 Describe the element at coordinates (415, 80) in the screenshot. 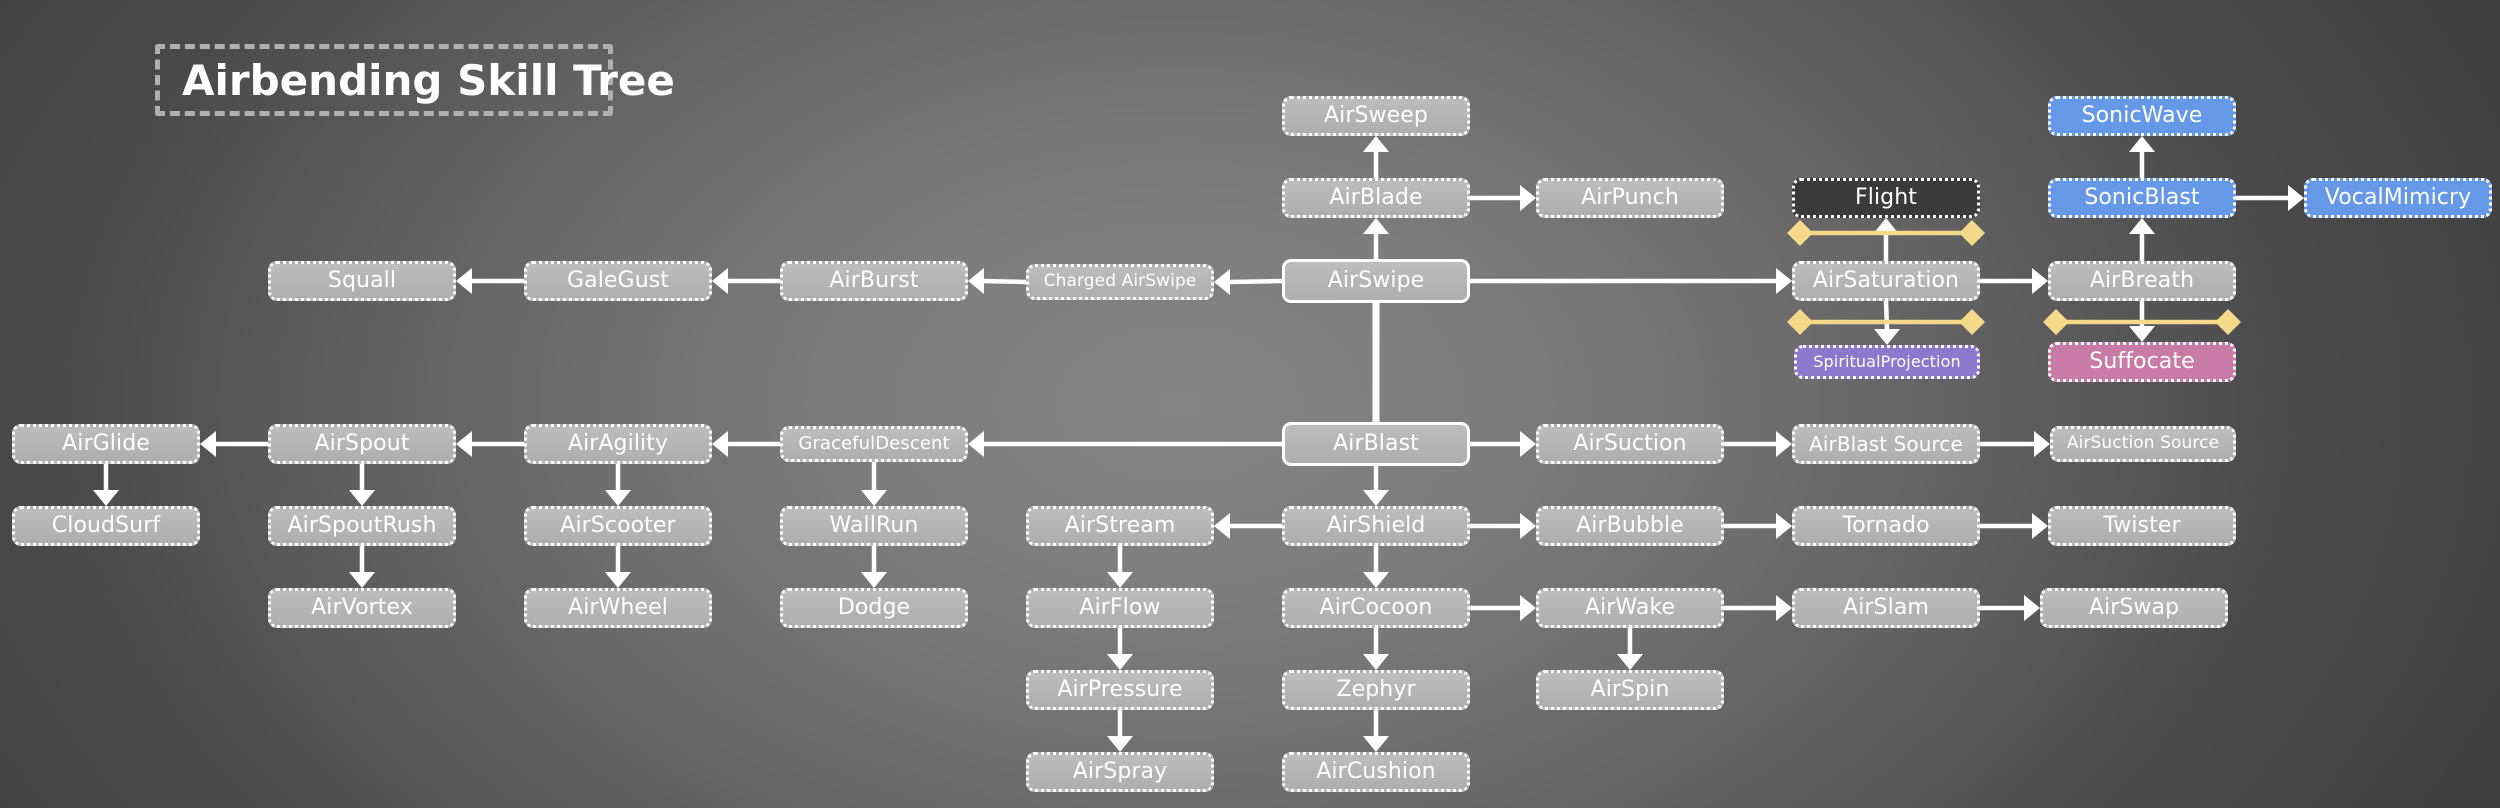

I see `page-title-frame: Airbending Skill Tree` at that location.